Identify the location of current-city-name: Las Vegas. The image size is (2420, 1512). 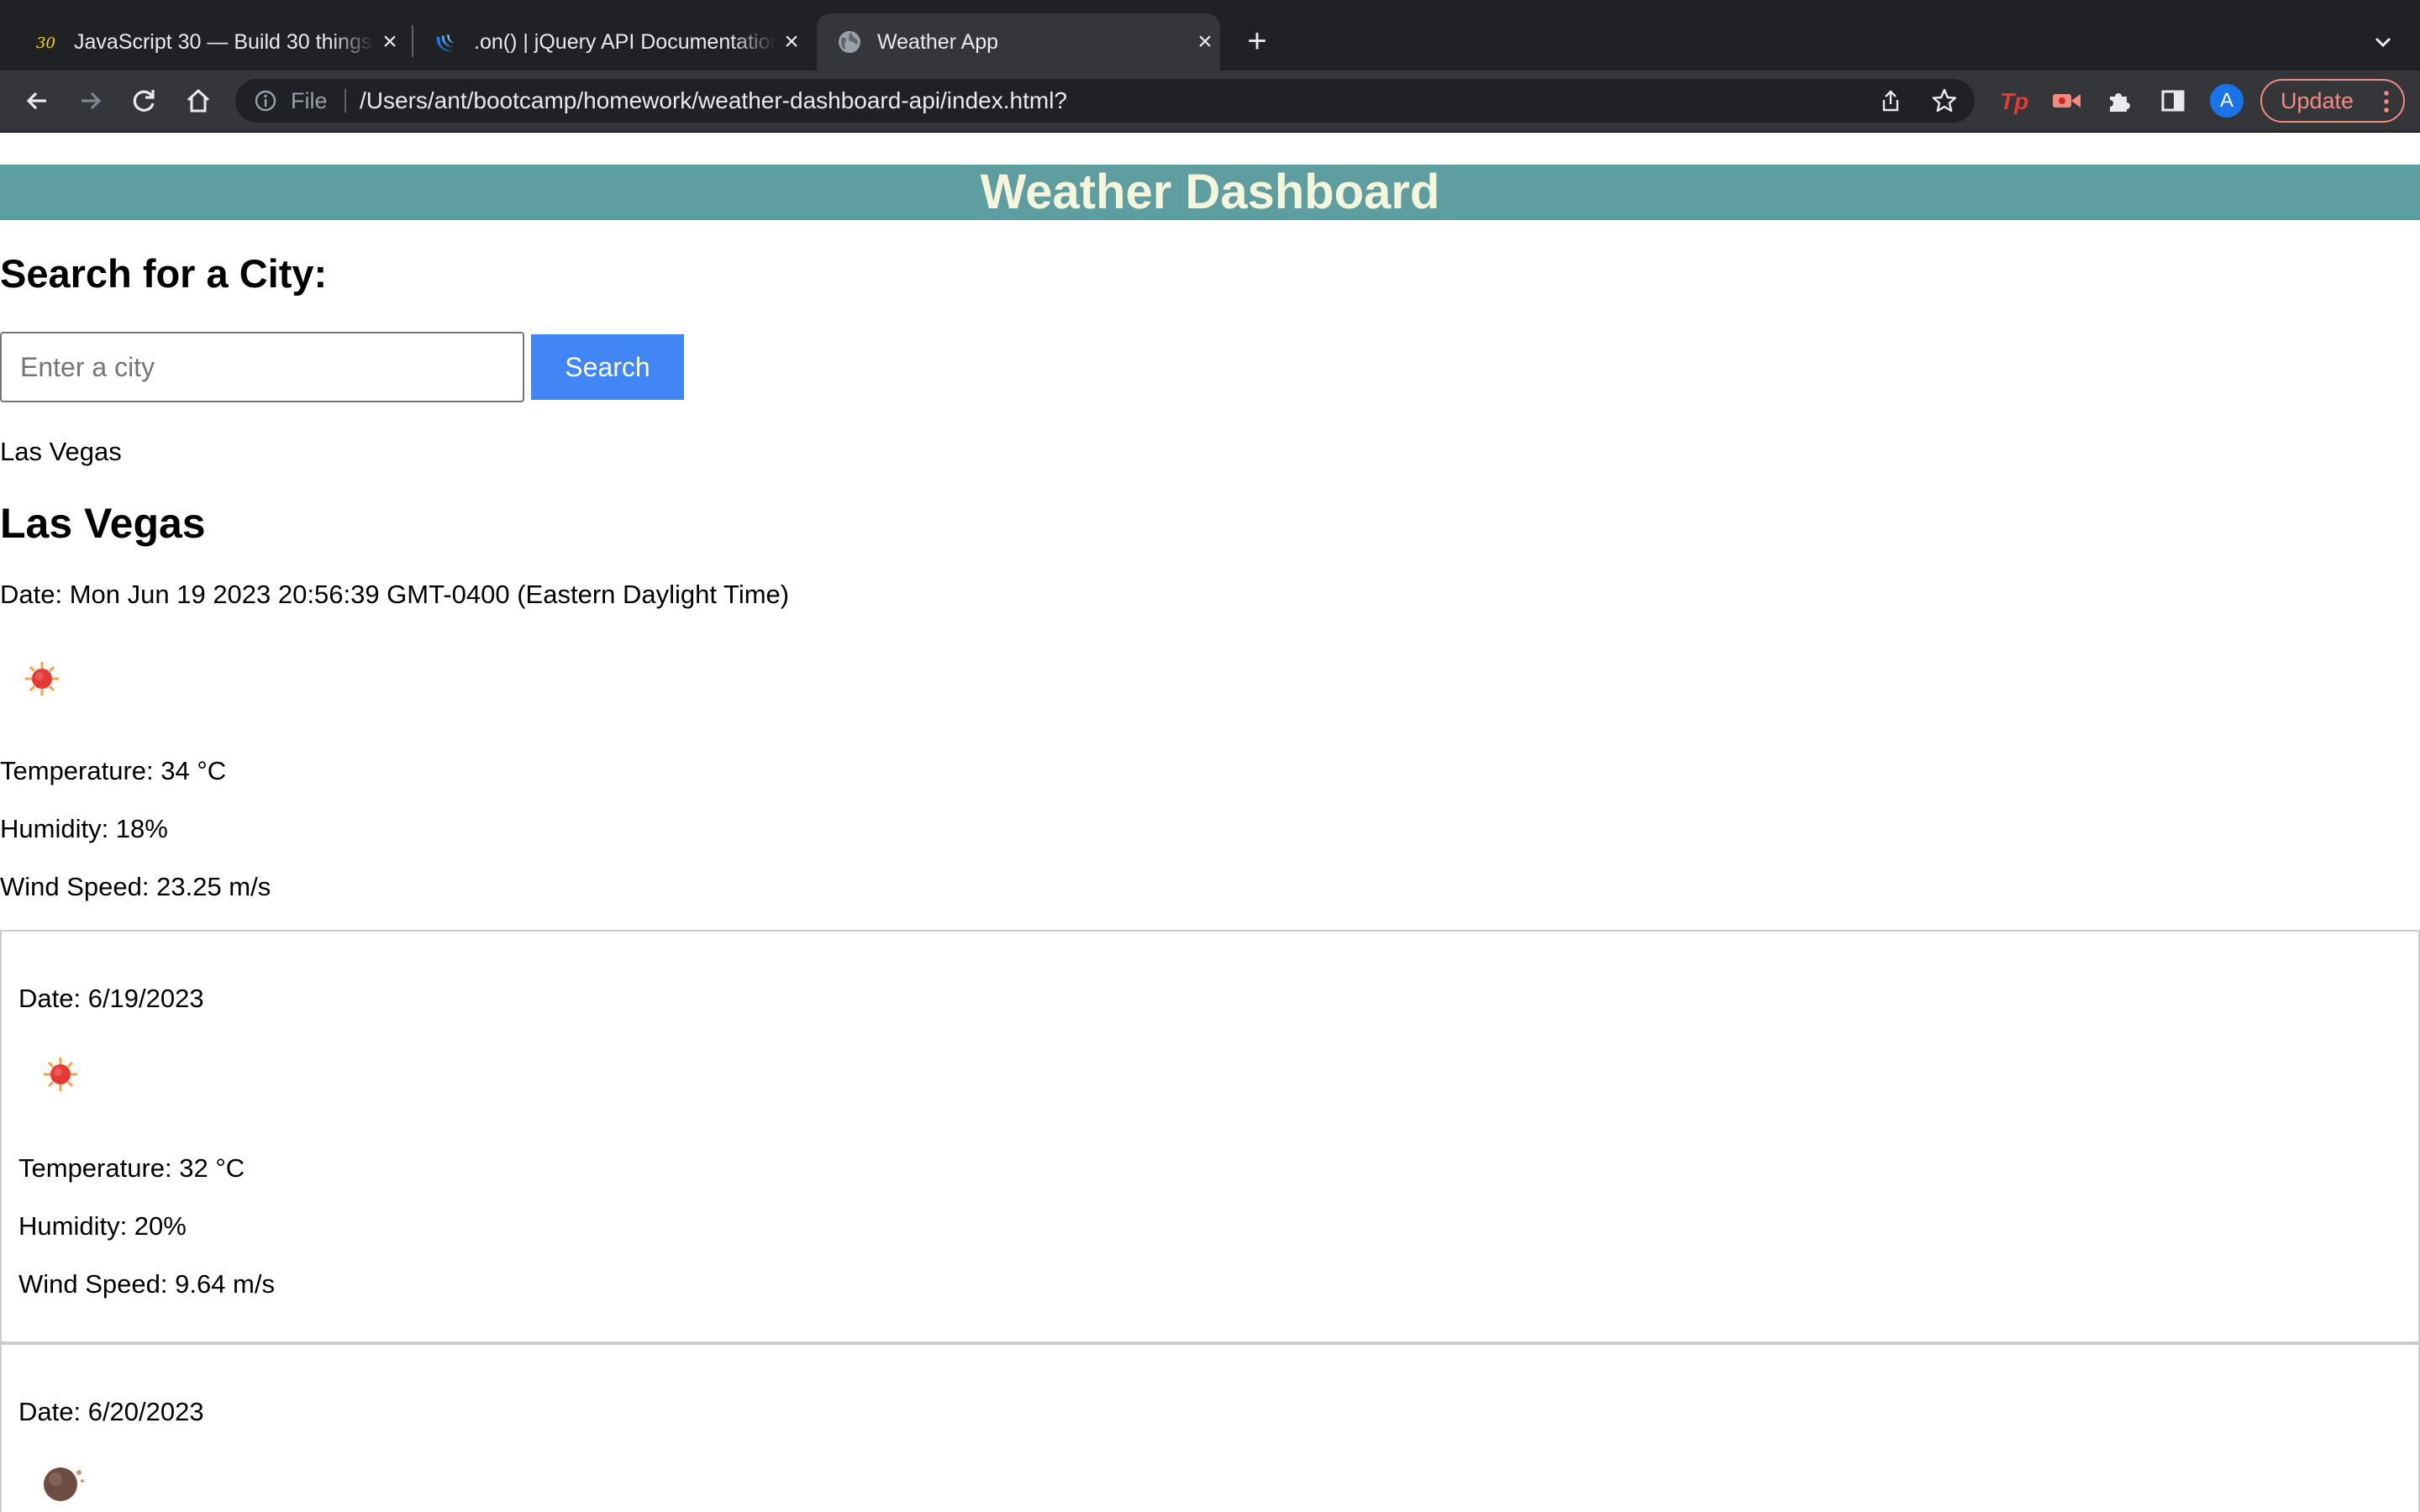
(103, 523).